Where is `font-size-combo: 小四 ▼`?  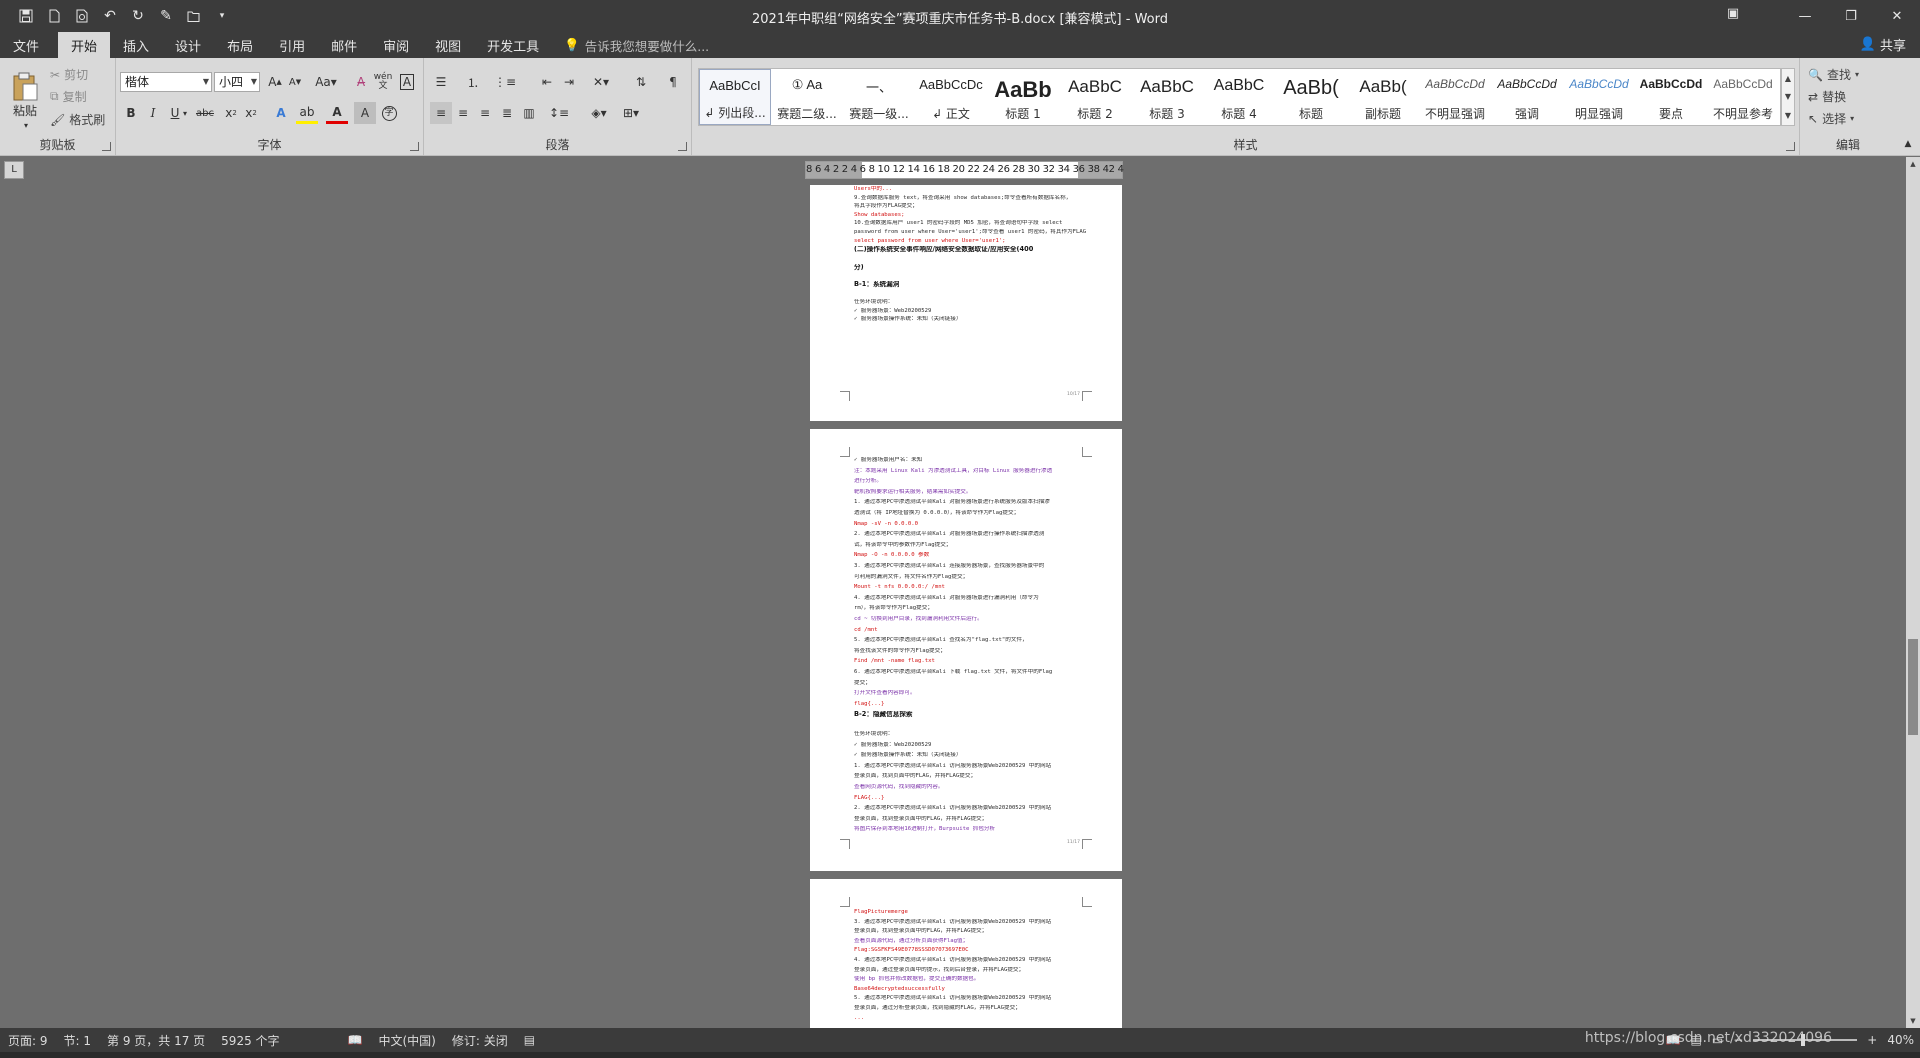 font-size-combo: 小四 ▼ is located at coordinates (237, 82).